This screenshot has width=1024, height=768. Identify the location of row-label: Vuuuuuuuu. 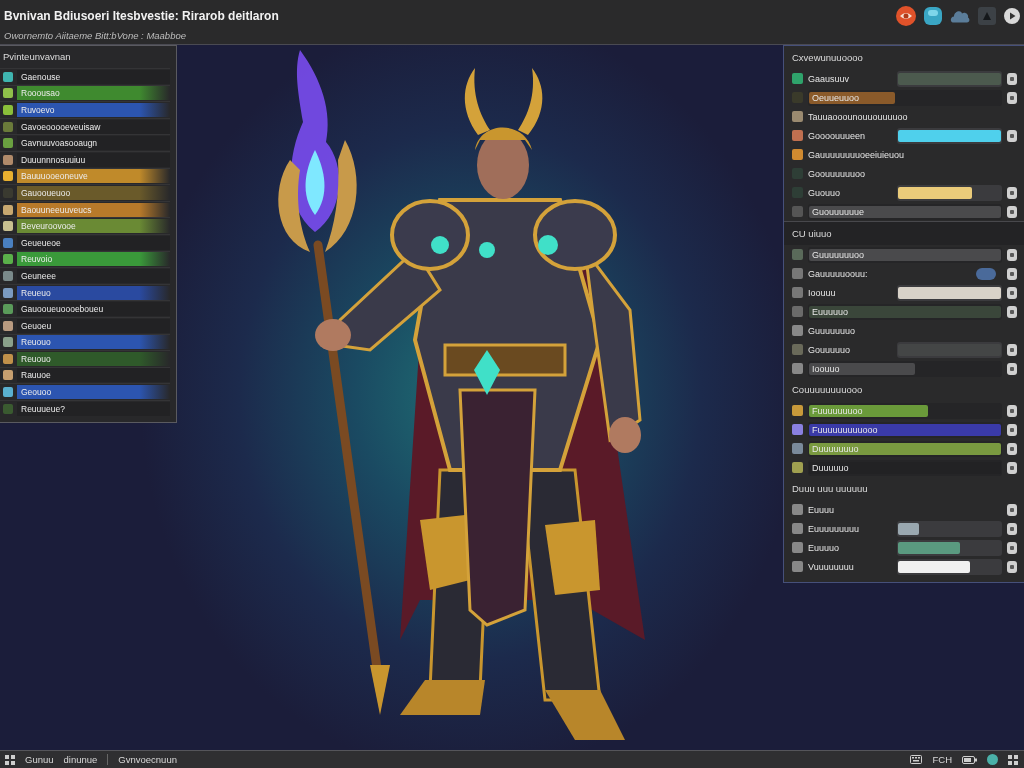
(831, 566).